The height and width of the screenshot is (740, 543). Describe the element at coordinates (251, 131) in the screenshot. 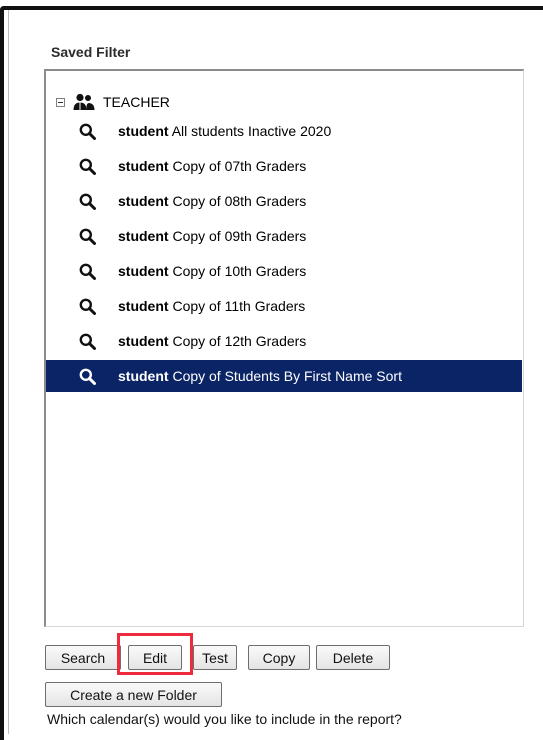

I see `item-name-label: All students Inactive 2020` at that location.